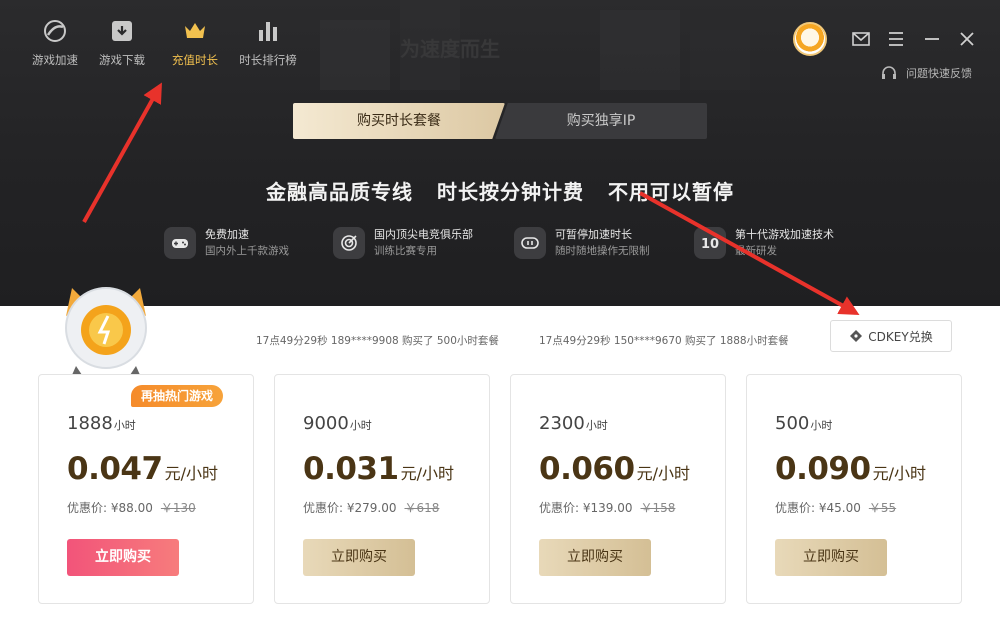  What do you see at coordinates (405, 251) in the screenshot?
I see `feature-subtitle: 训练比赛专用` at bounding box center [405, 251].